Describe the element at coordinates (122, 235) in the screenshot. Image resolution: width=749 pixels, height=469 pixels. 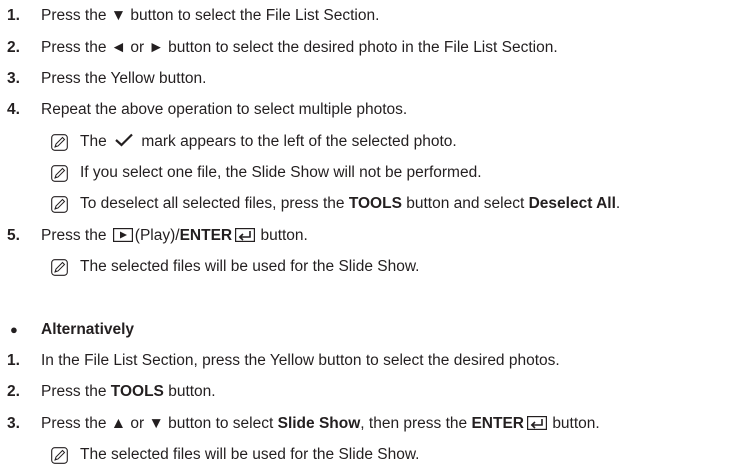
I see `play-button-icon` at that location.